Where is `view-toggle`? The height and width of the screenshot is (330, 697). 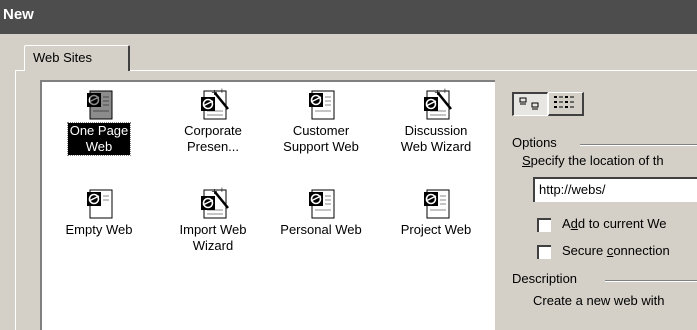 view-toggle is located at coordinates (548, 104).